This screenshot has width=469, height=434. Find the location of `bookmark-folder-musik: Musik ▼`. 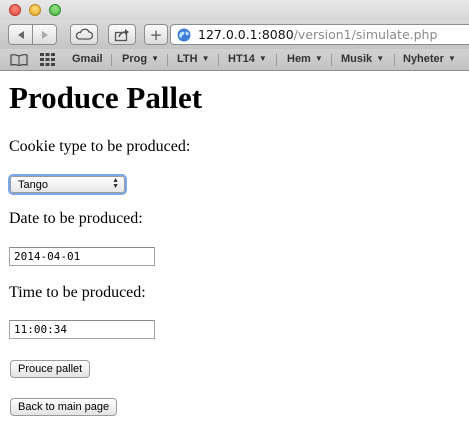

bookmark-folder-musik: Musik ▼ is located at coordinates (362, 59).